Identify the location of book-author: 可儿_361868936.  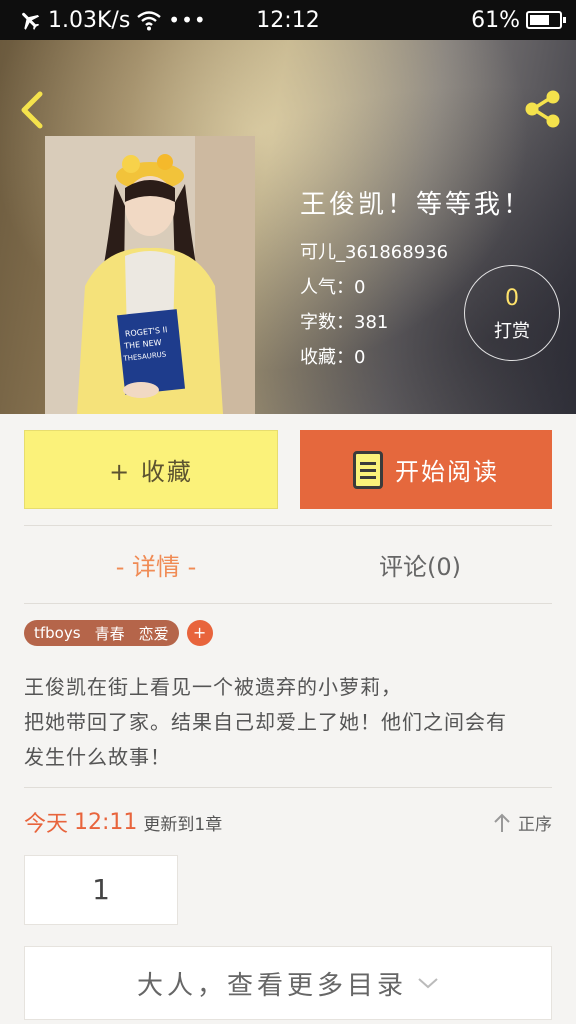
(416, 252).